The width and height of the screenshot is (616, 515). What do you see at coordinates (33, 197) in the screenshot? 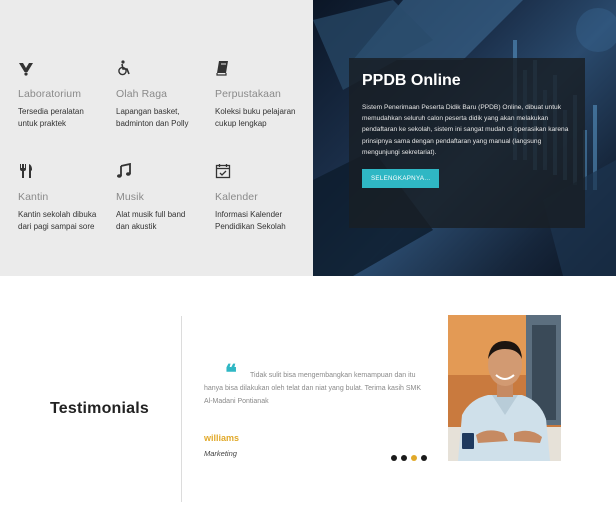
I see `facility-title: Kantin` at bounding box center [33, 197].